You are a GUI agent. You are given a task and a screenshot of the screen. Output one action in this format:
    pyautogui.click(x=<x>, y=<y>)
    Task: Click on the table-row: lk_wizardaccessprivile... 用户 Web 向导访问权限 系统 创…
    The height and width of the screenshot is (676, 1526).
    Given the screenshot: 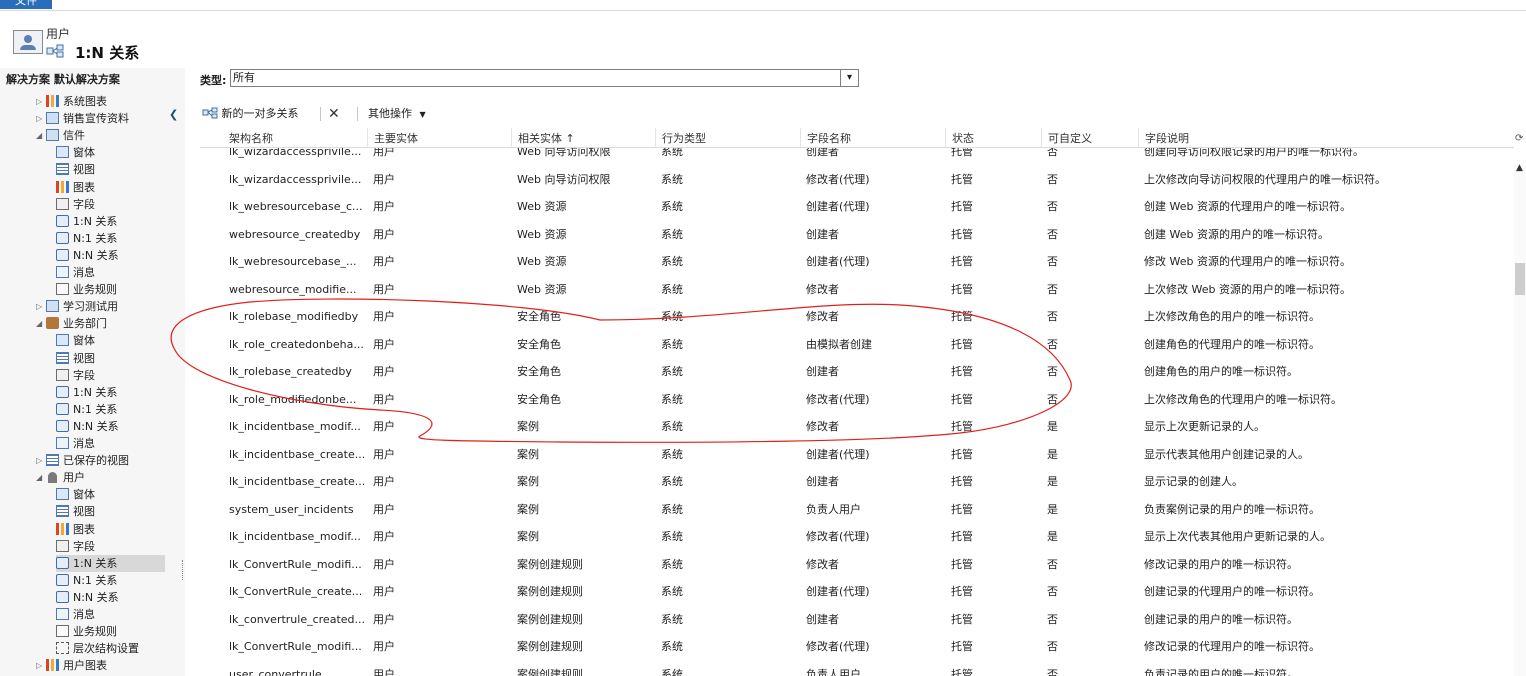 What is the action you would take?
    pyautogui.click(x=857, y=157)
    